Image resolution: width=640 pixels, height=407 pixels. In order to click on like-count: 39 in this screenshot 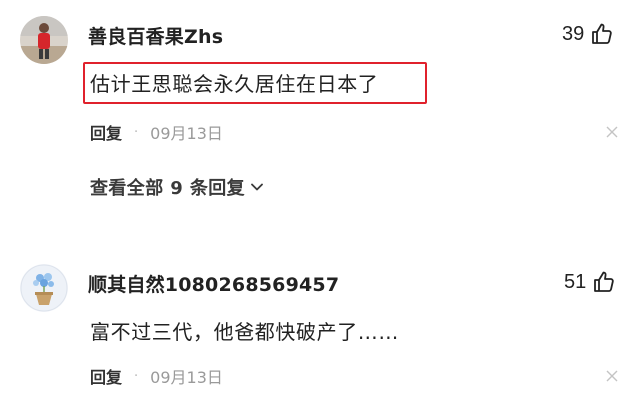, I will do `click(573, 33)`.